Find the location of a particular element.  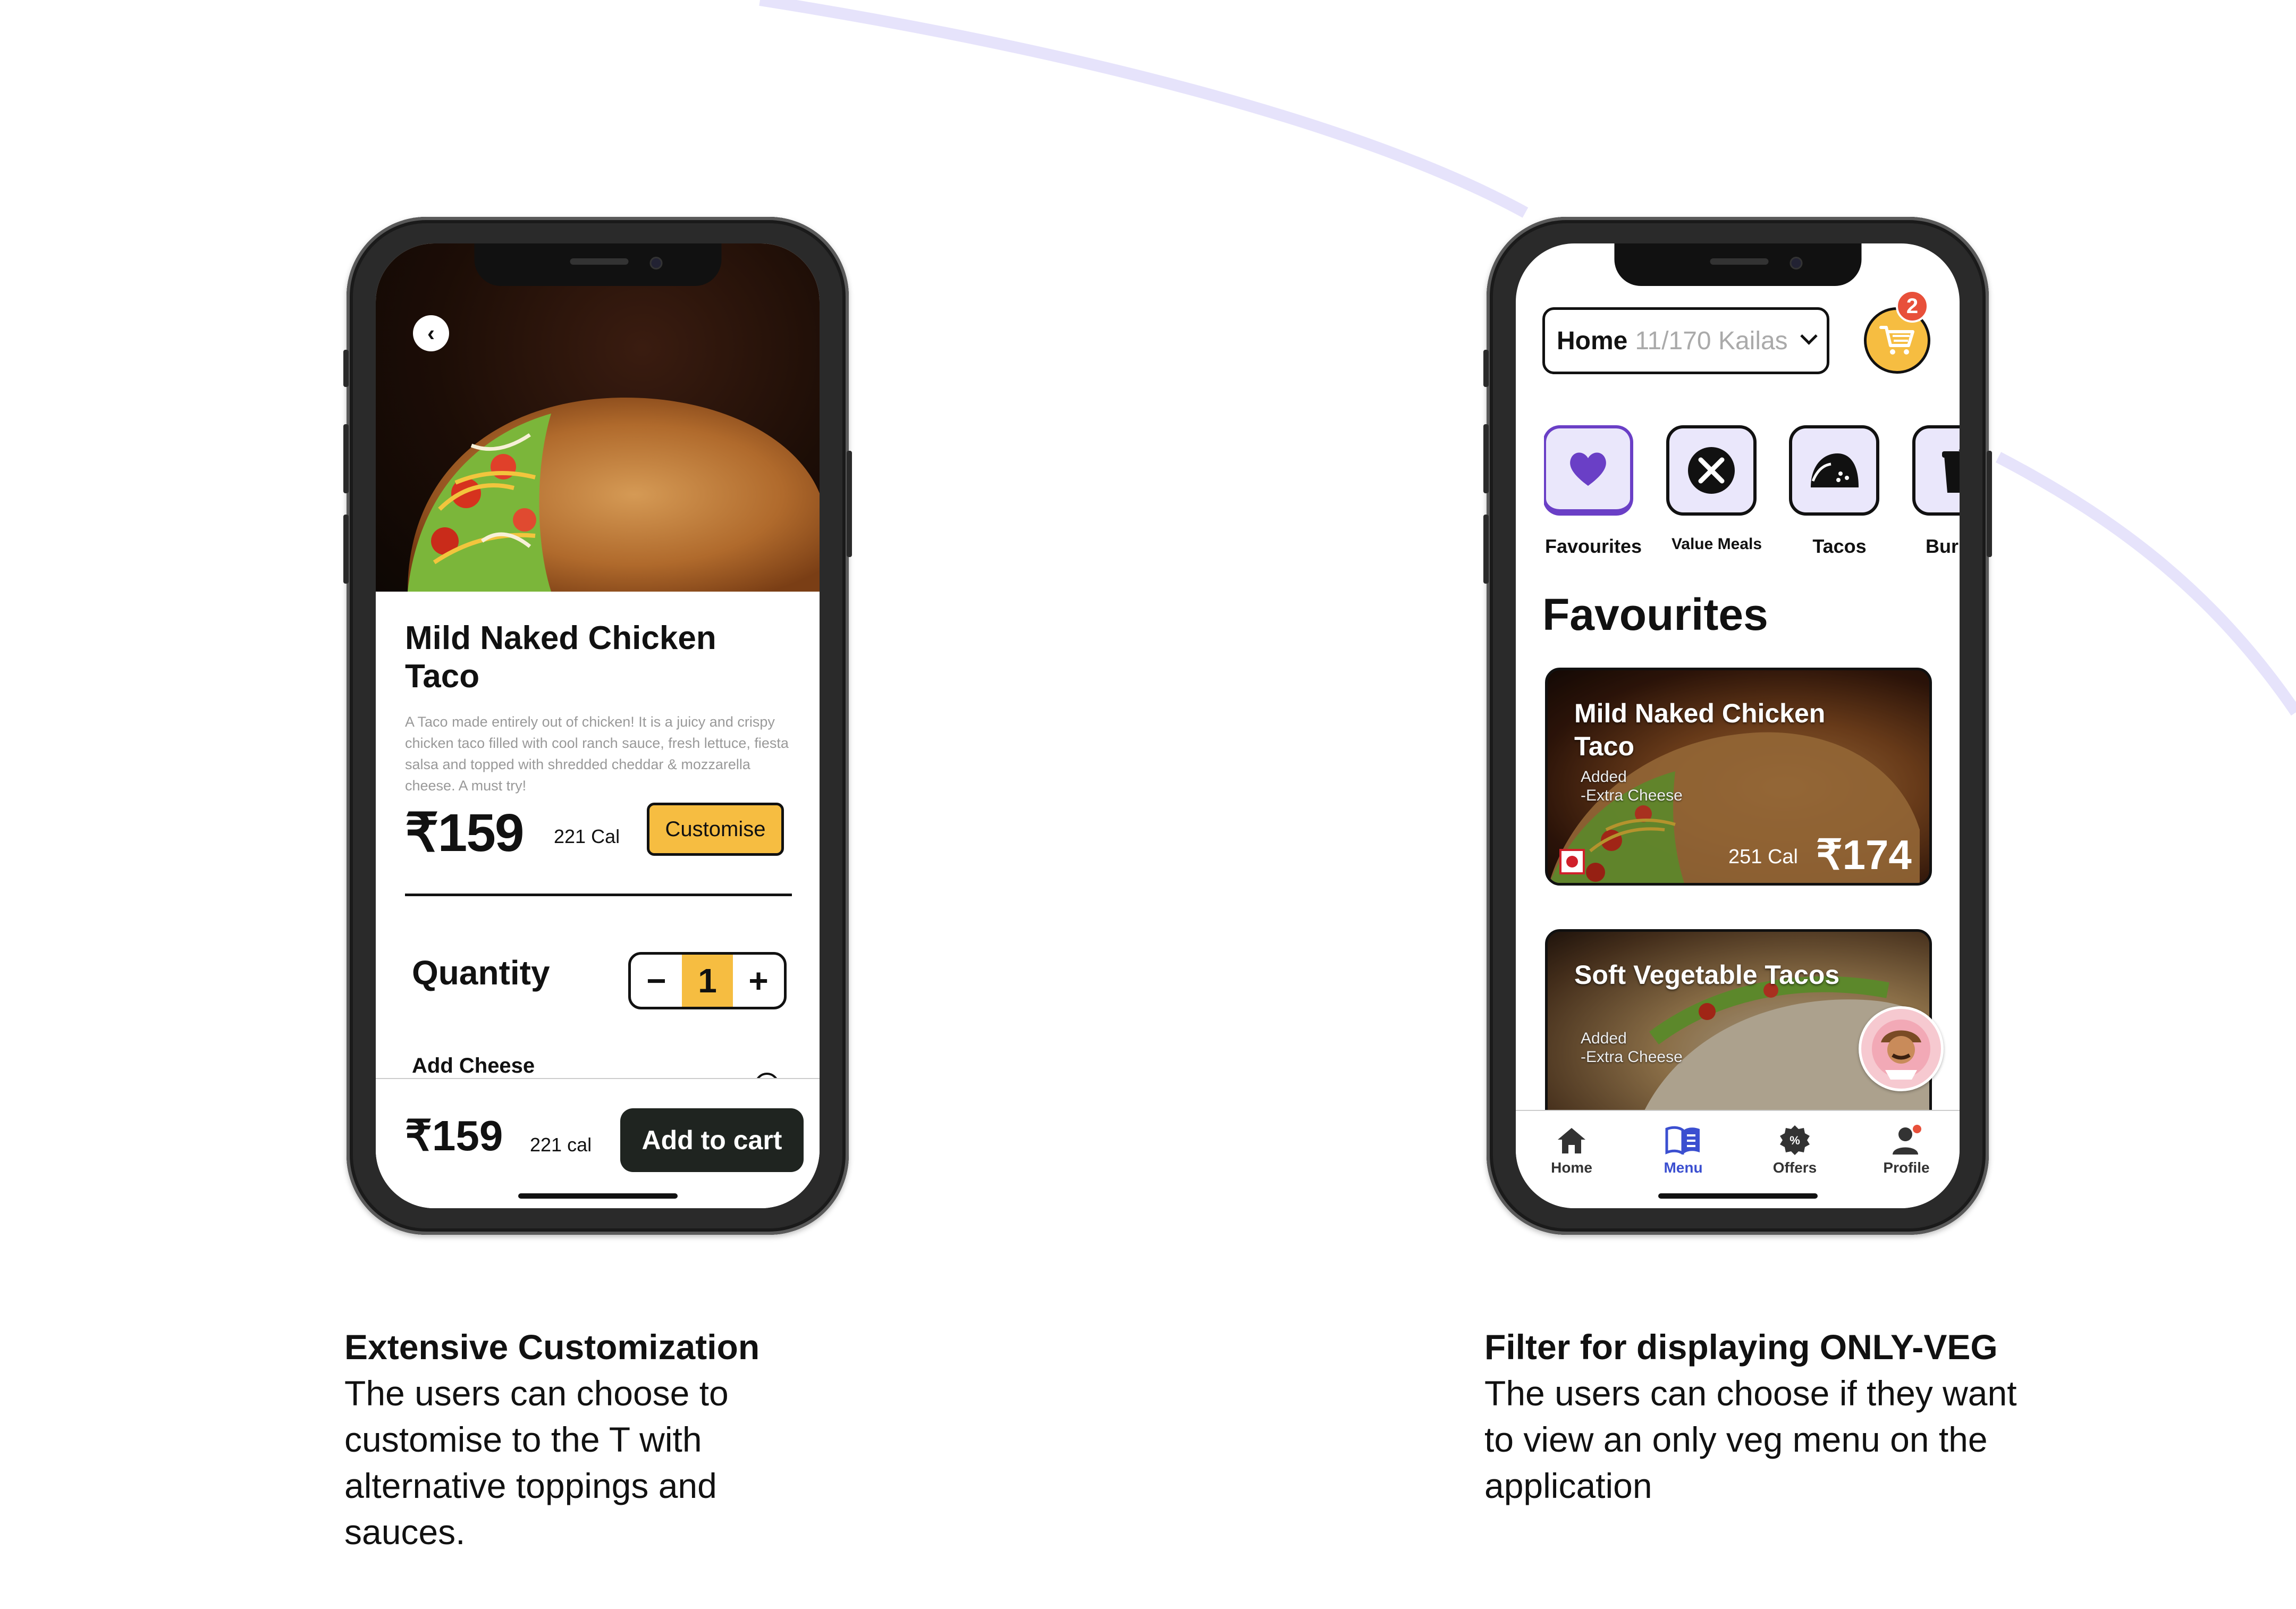

footer-calories: 221 cal is located at coordinates (561, 1145).